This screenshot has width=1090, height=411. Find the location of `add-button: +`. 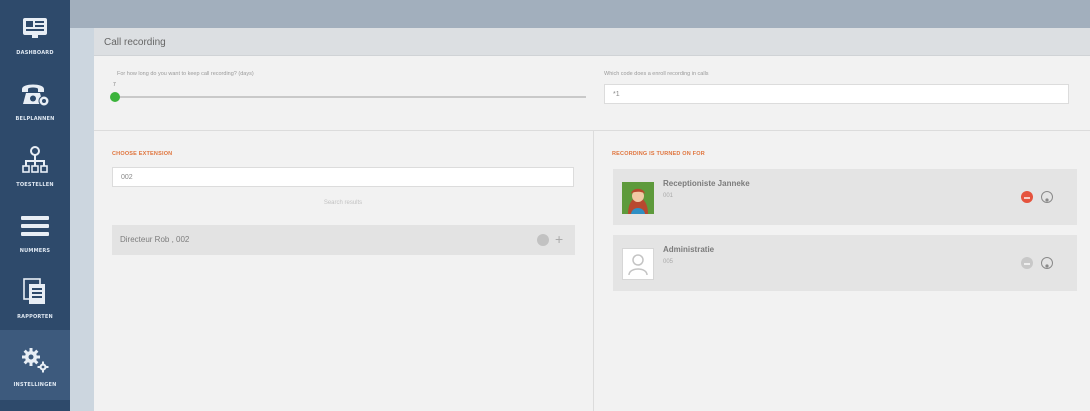

add-button: + is located at coordinates (559, 239).